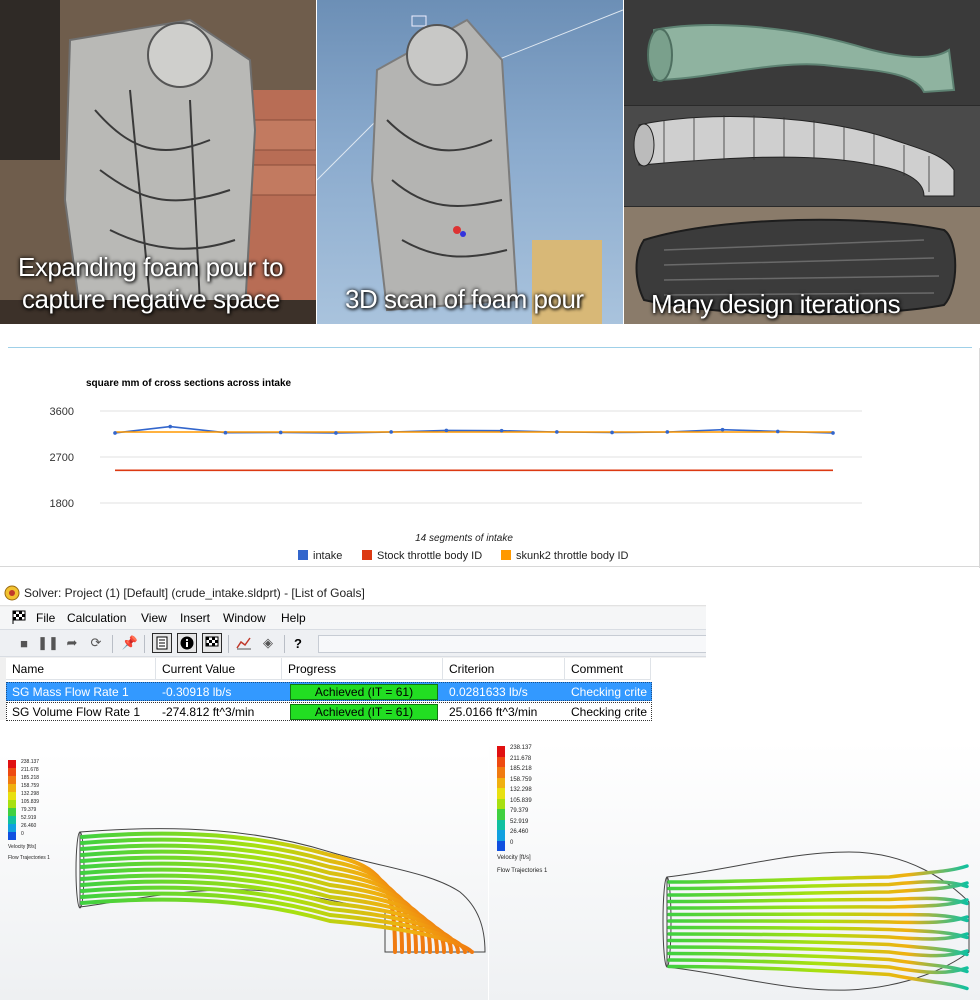  What do you see at coordinates (81, 669) in the screenshot?
I see `column-header-name: Name` at bounding box center [81, 669].